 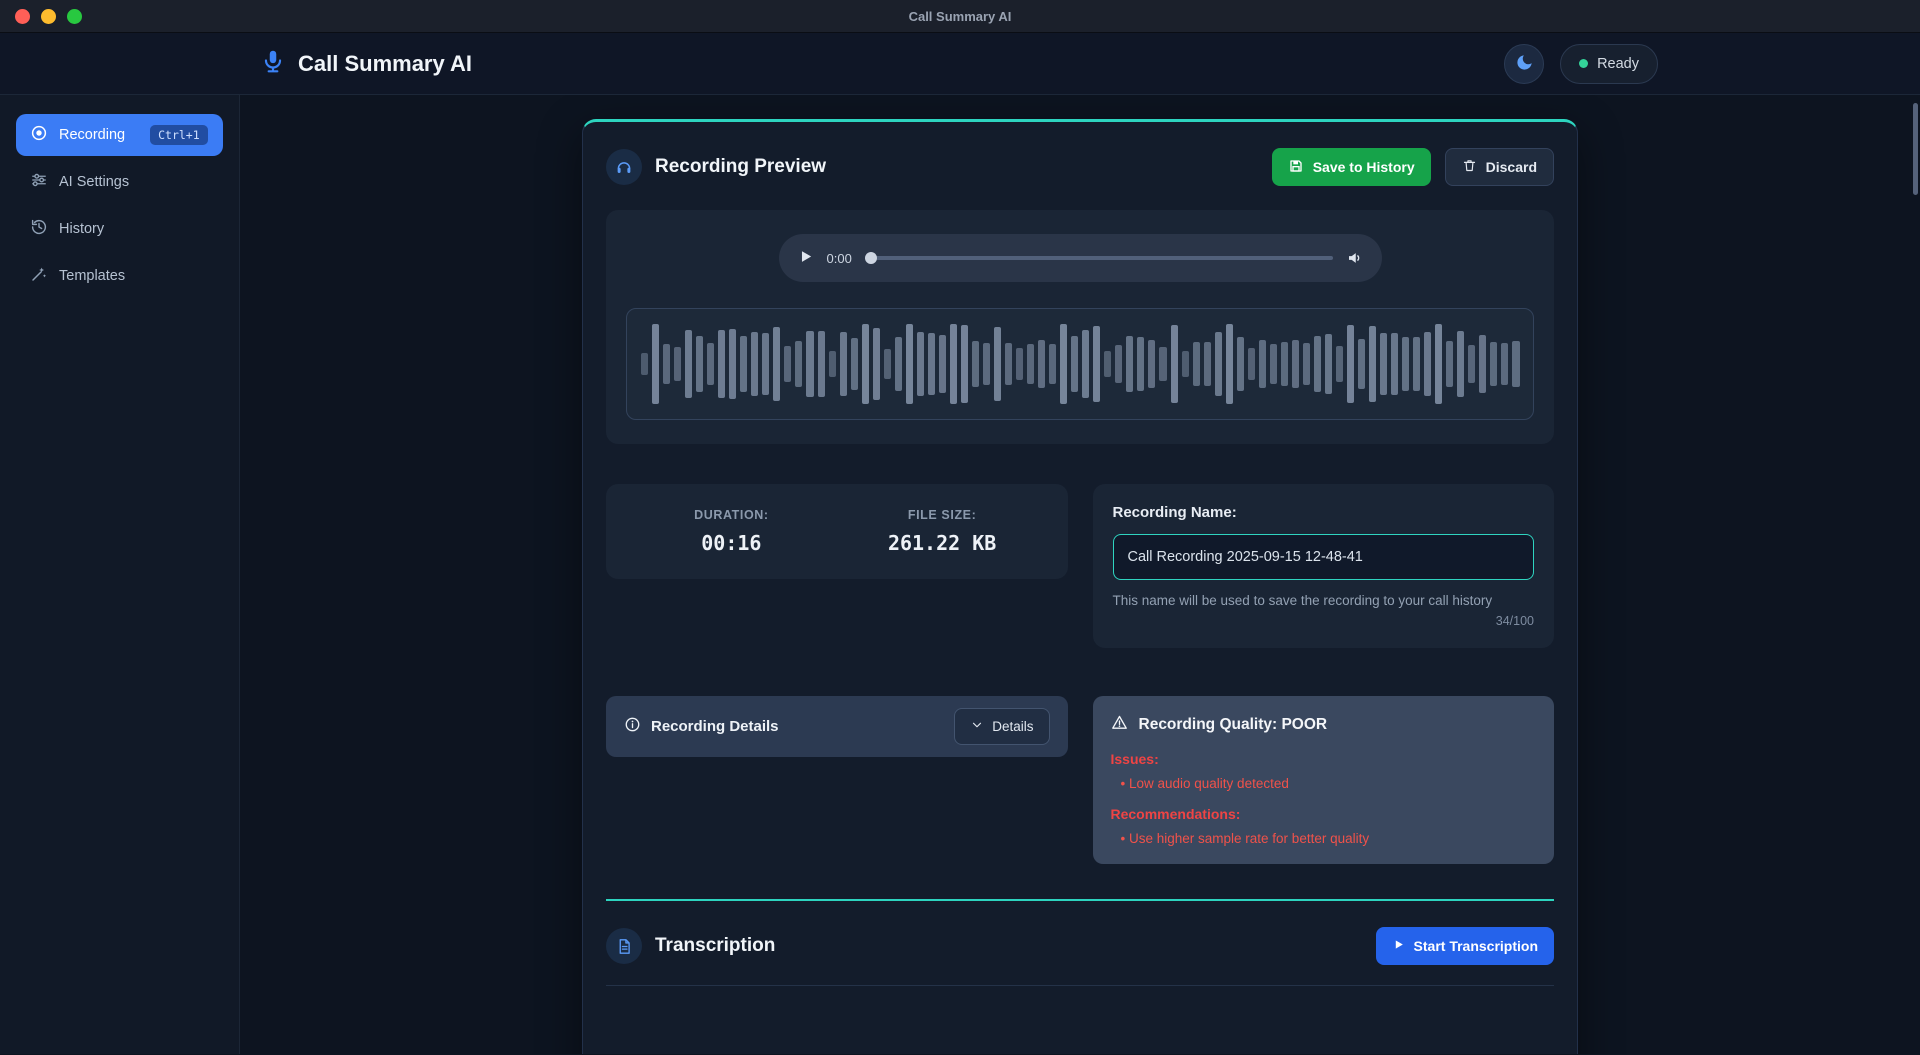 I want to click on save-icon, so click(x=1296, y=167).